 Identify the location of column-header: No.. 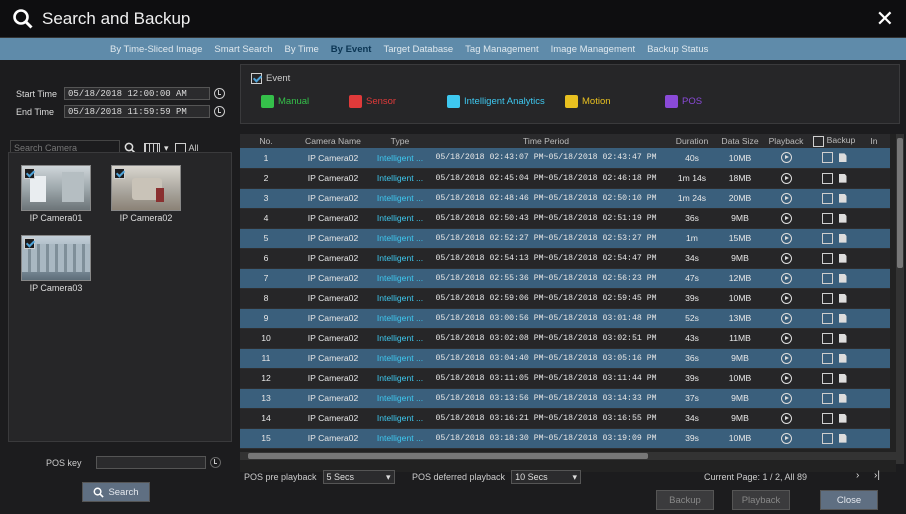
(266, 141).